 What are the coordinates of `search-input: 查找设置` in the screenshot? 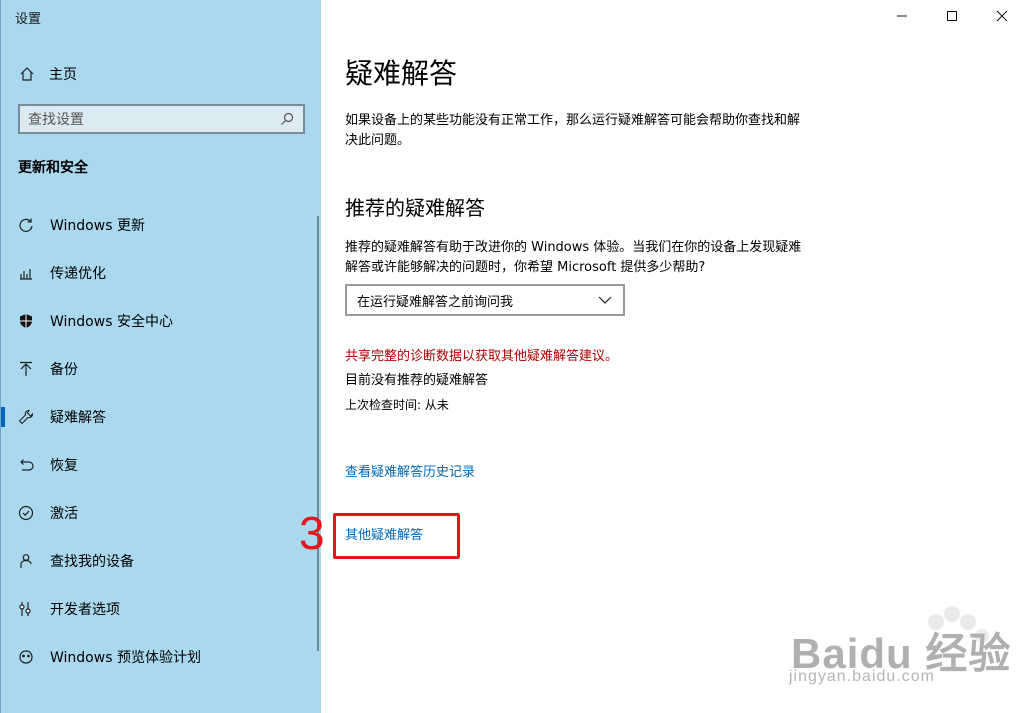 It's located at (161, 119).